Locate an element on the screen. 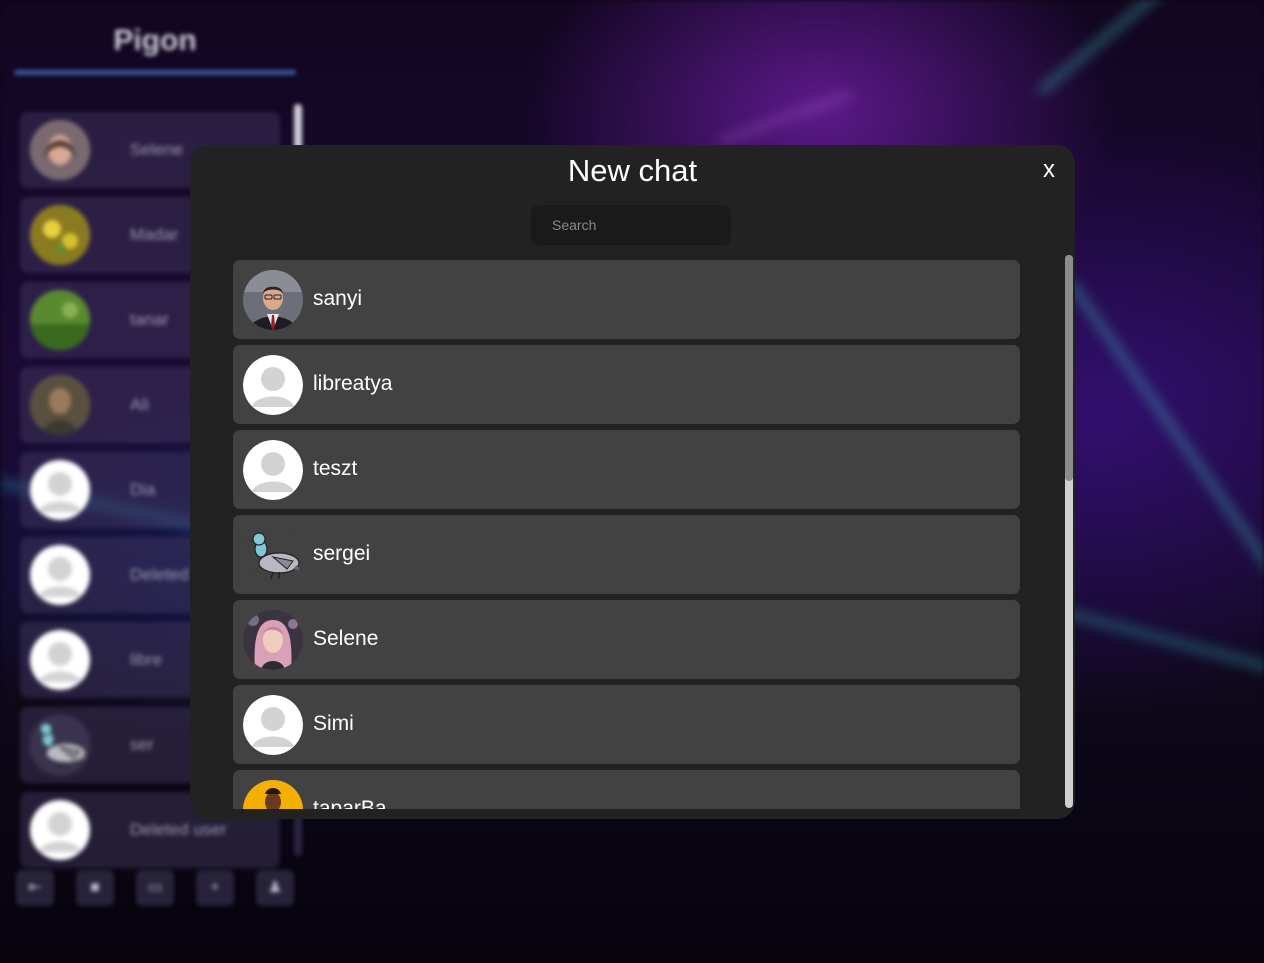 This screenshot has width=1264, height=963. chat-name: Selene is located at coordinates (156, 149).